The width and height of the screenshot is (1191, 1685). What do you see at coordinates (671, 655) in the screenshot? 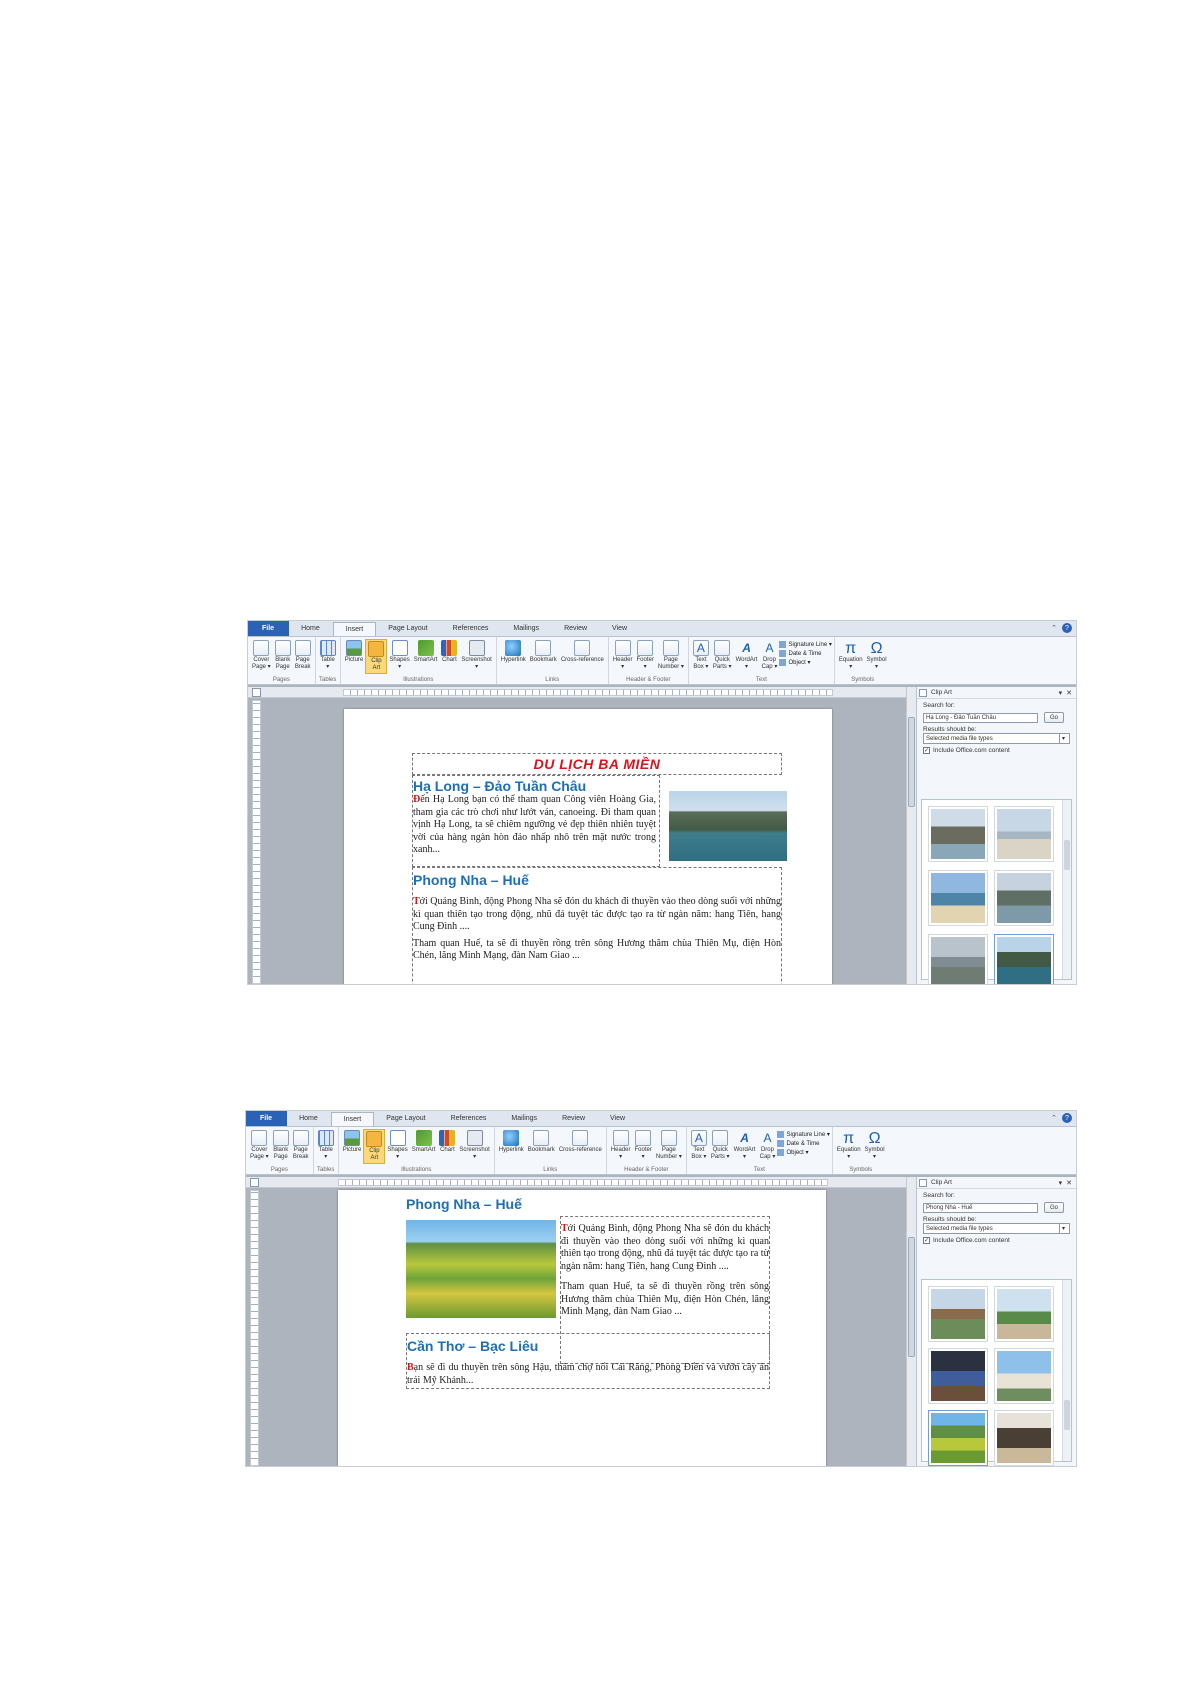
I see `page-number-button: Page Number ▾` at bounding box center [671, 655].